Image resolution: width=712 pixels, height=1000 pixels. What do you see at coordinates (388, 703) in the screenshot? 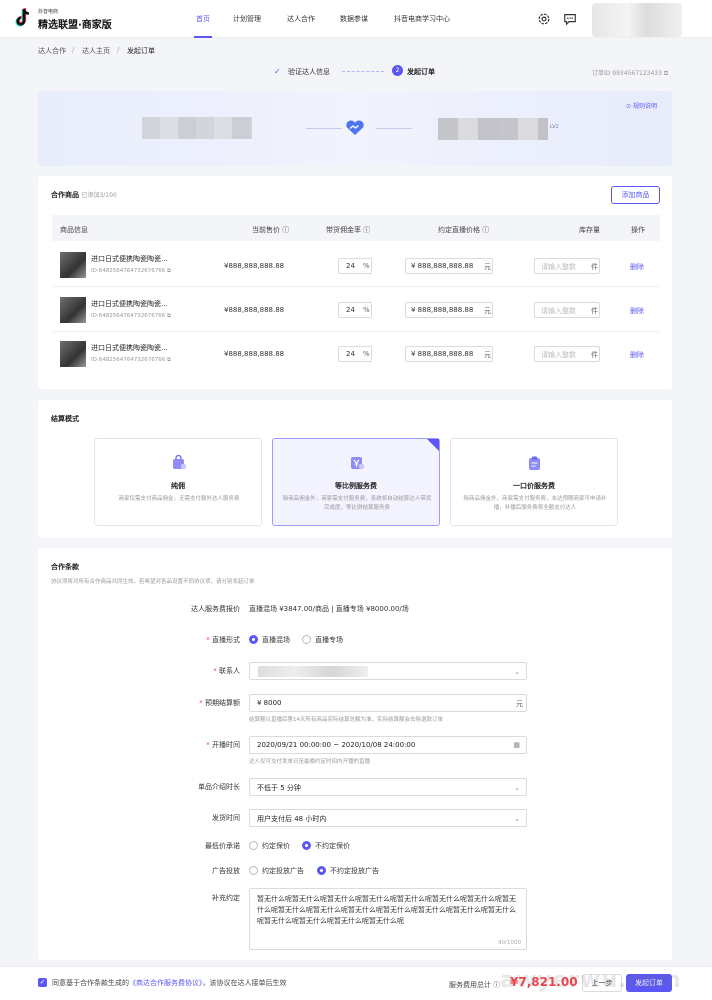
I see `budget-input: ¥ 8000 元` at bounding box center [388, 703].